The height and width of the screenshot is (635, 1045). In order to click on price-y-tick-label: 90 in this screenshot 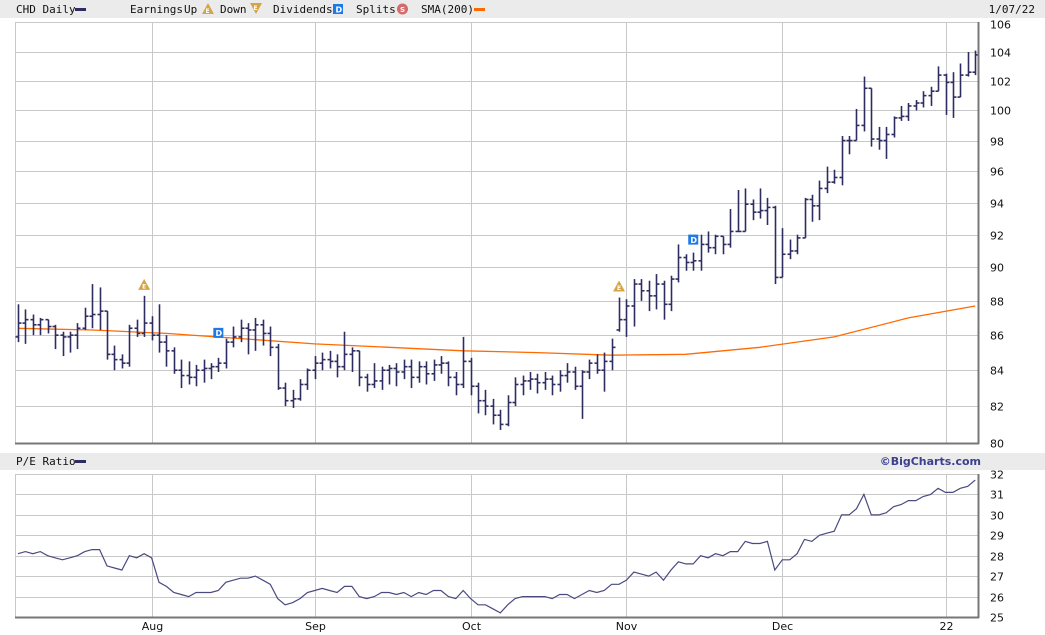, I will do `click(997, 268)`.